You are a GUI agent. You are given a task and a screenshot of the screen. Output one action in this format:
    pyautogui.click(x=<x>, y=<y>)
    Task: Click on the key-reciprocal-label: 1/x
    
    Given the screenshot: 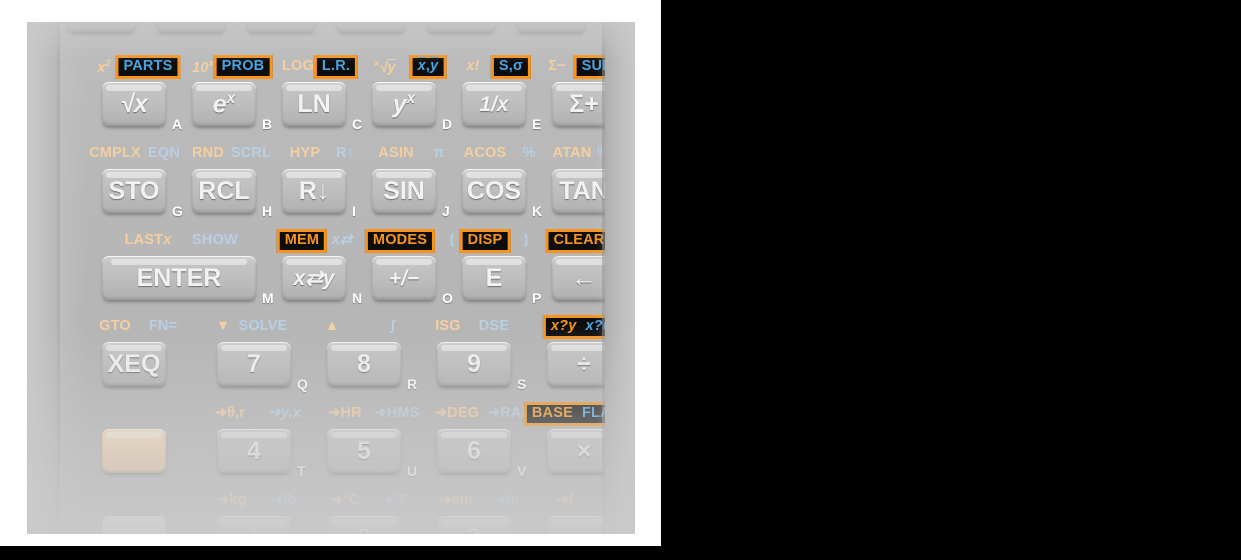 What is the action you would take?
    pyautogui.click(x=494, y=104)
    